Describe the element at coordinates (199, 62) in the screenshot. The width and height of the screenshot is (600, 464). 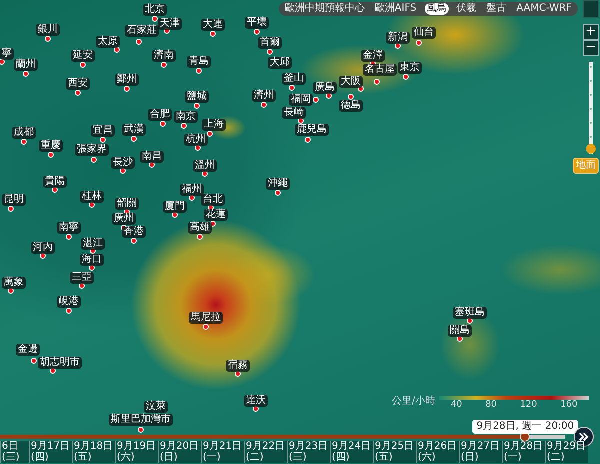
I see `city-label: 青島` at that location.